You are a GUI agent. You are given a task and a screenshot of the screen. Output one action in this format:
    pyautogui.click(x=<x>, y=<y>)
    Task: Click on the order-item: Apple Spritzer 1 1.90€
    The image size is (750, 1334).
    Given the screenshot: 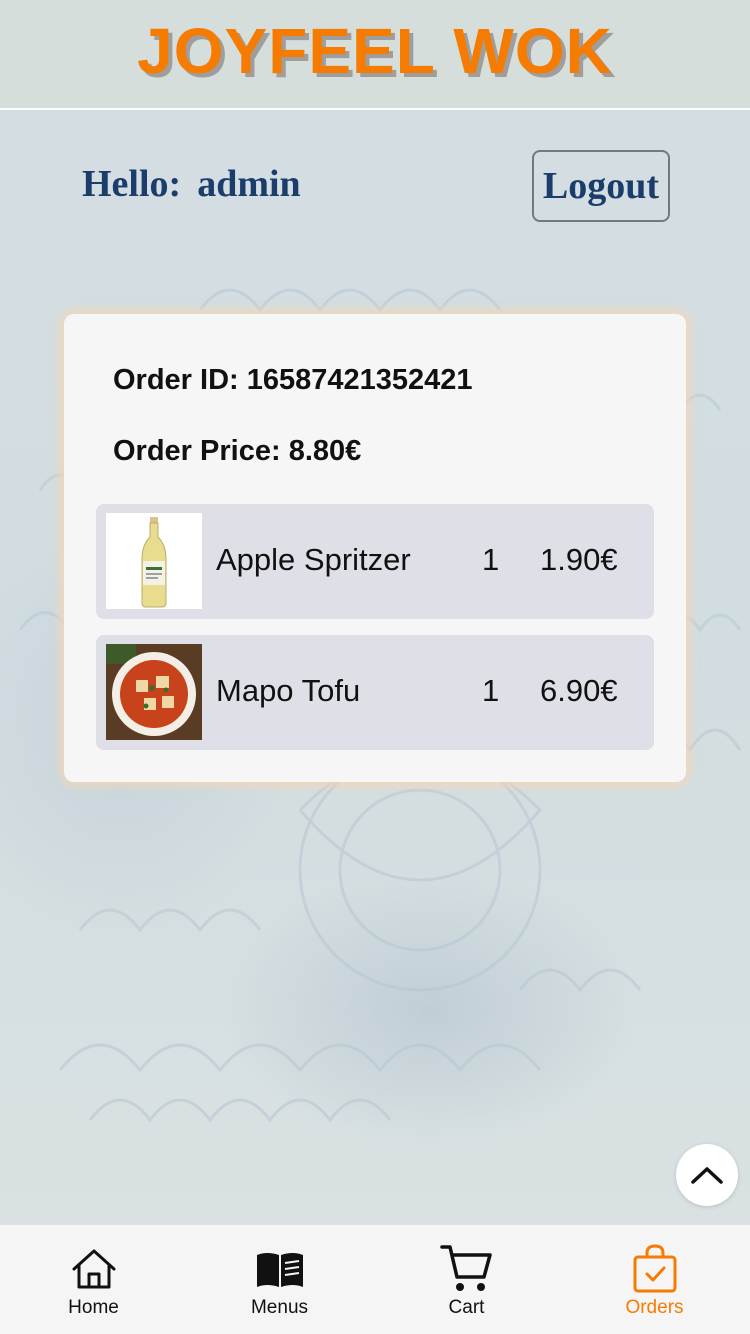 What is the action you would take?
    pyautogui.click(x=375, y=561)
    